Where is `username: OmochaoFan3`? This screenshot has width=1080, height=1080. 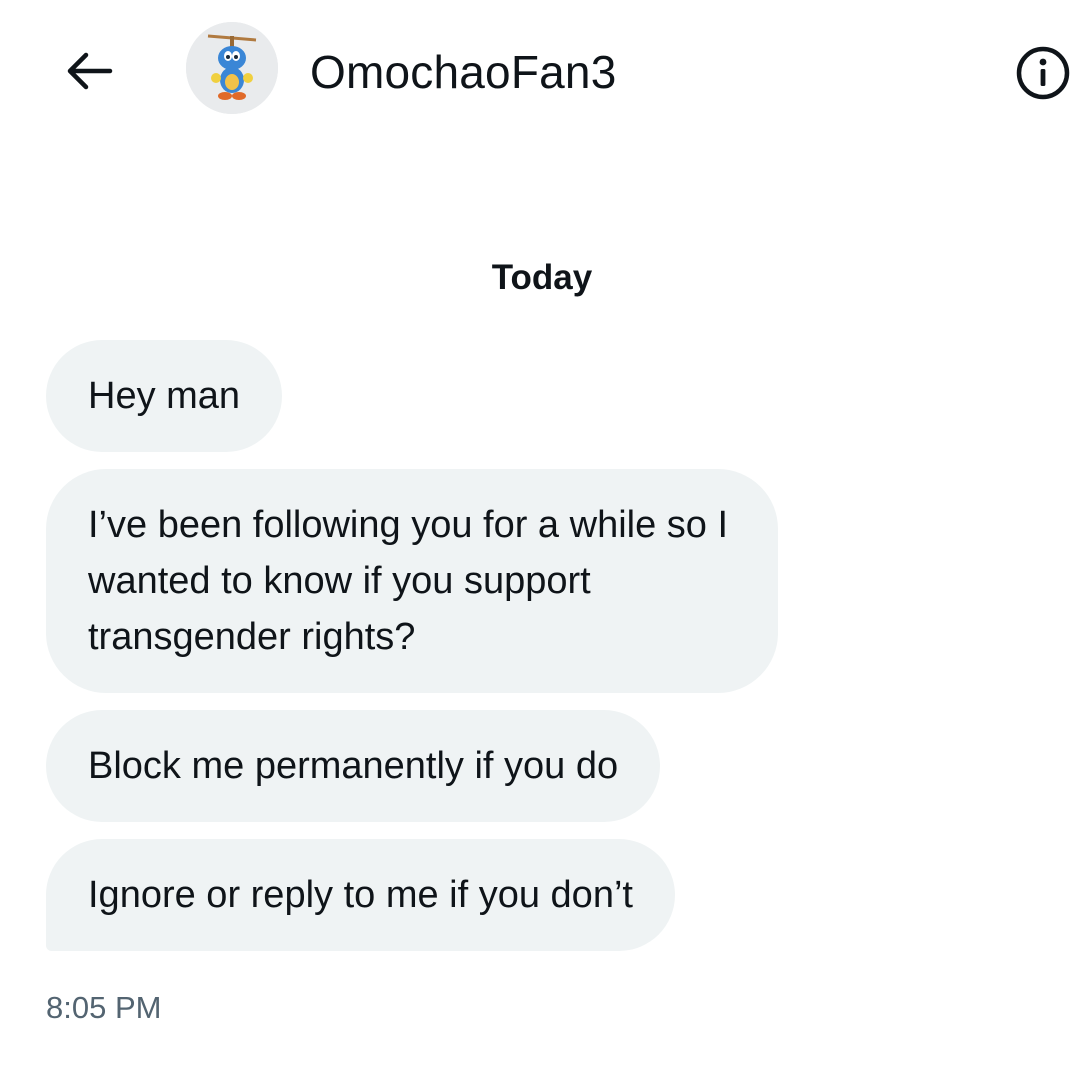
username: OmochaoFan3 is located at coordinates (463, 72).